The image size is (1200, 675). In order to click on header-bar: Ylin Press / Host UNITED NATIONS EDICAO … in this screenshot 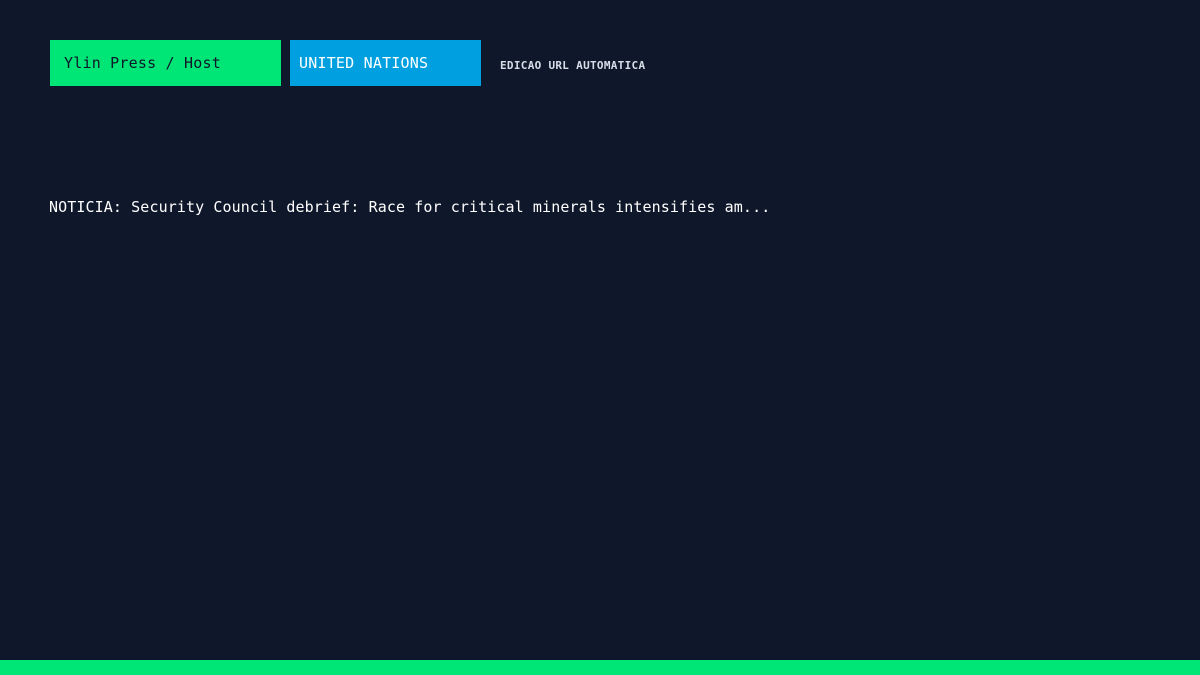, I will do `click(347, 63)`.